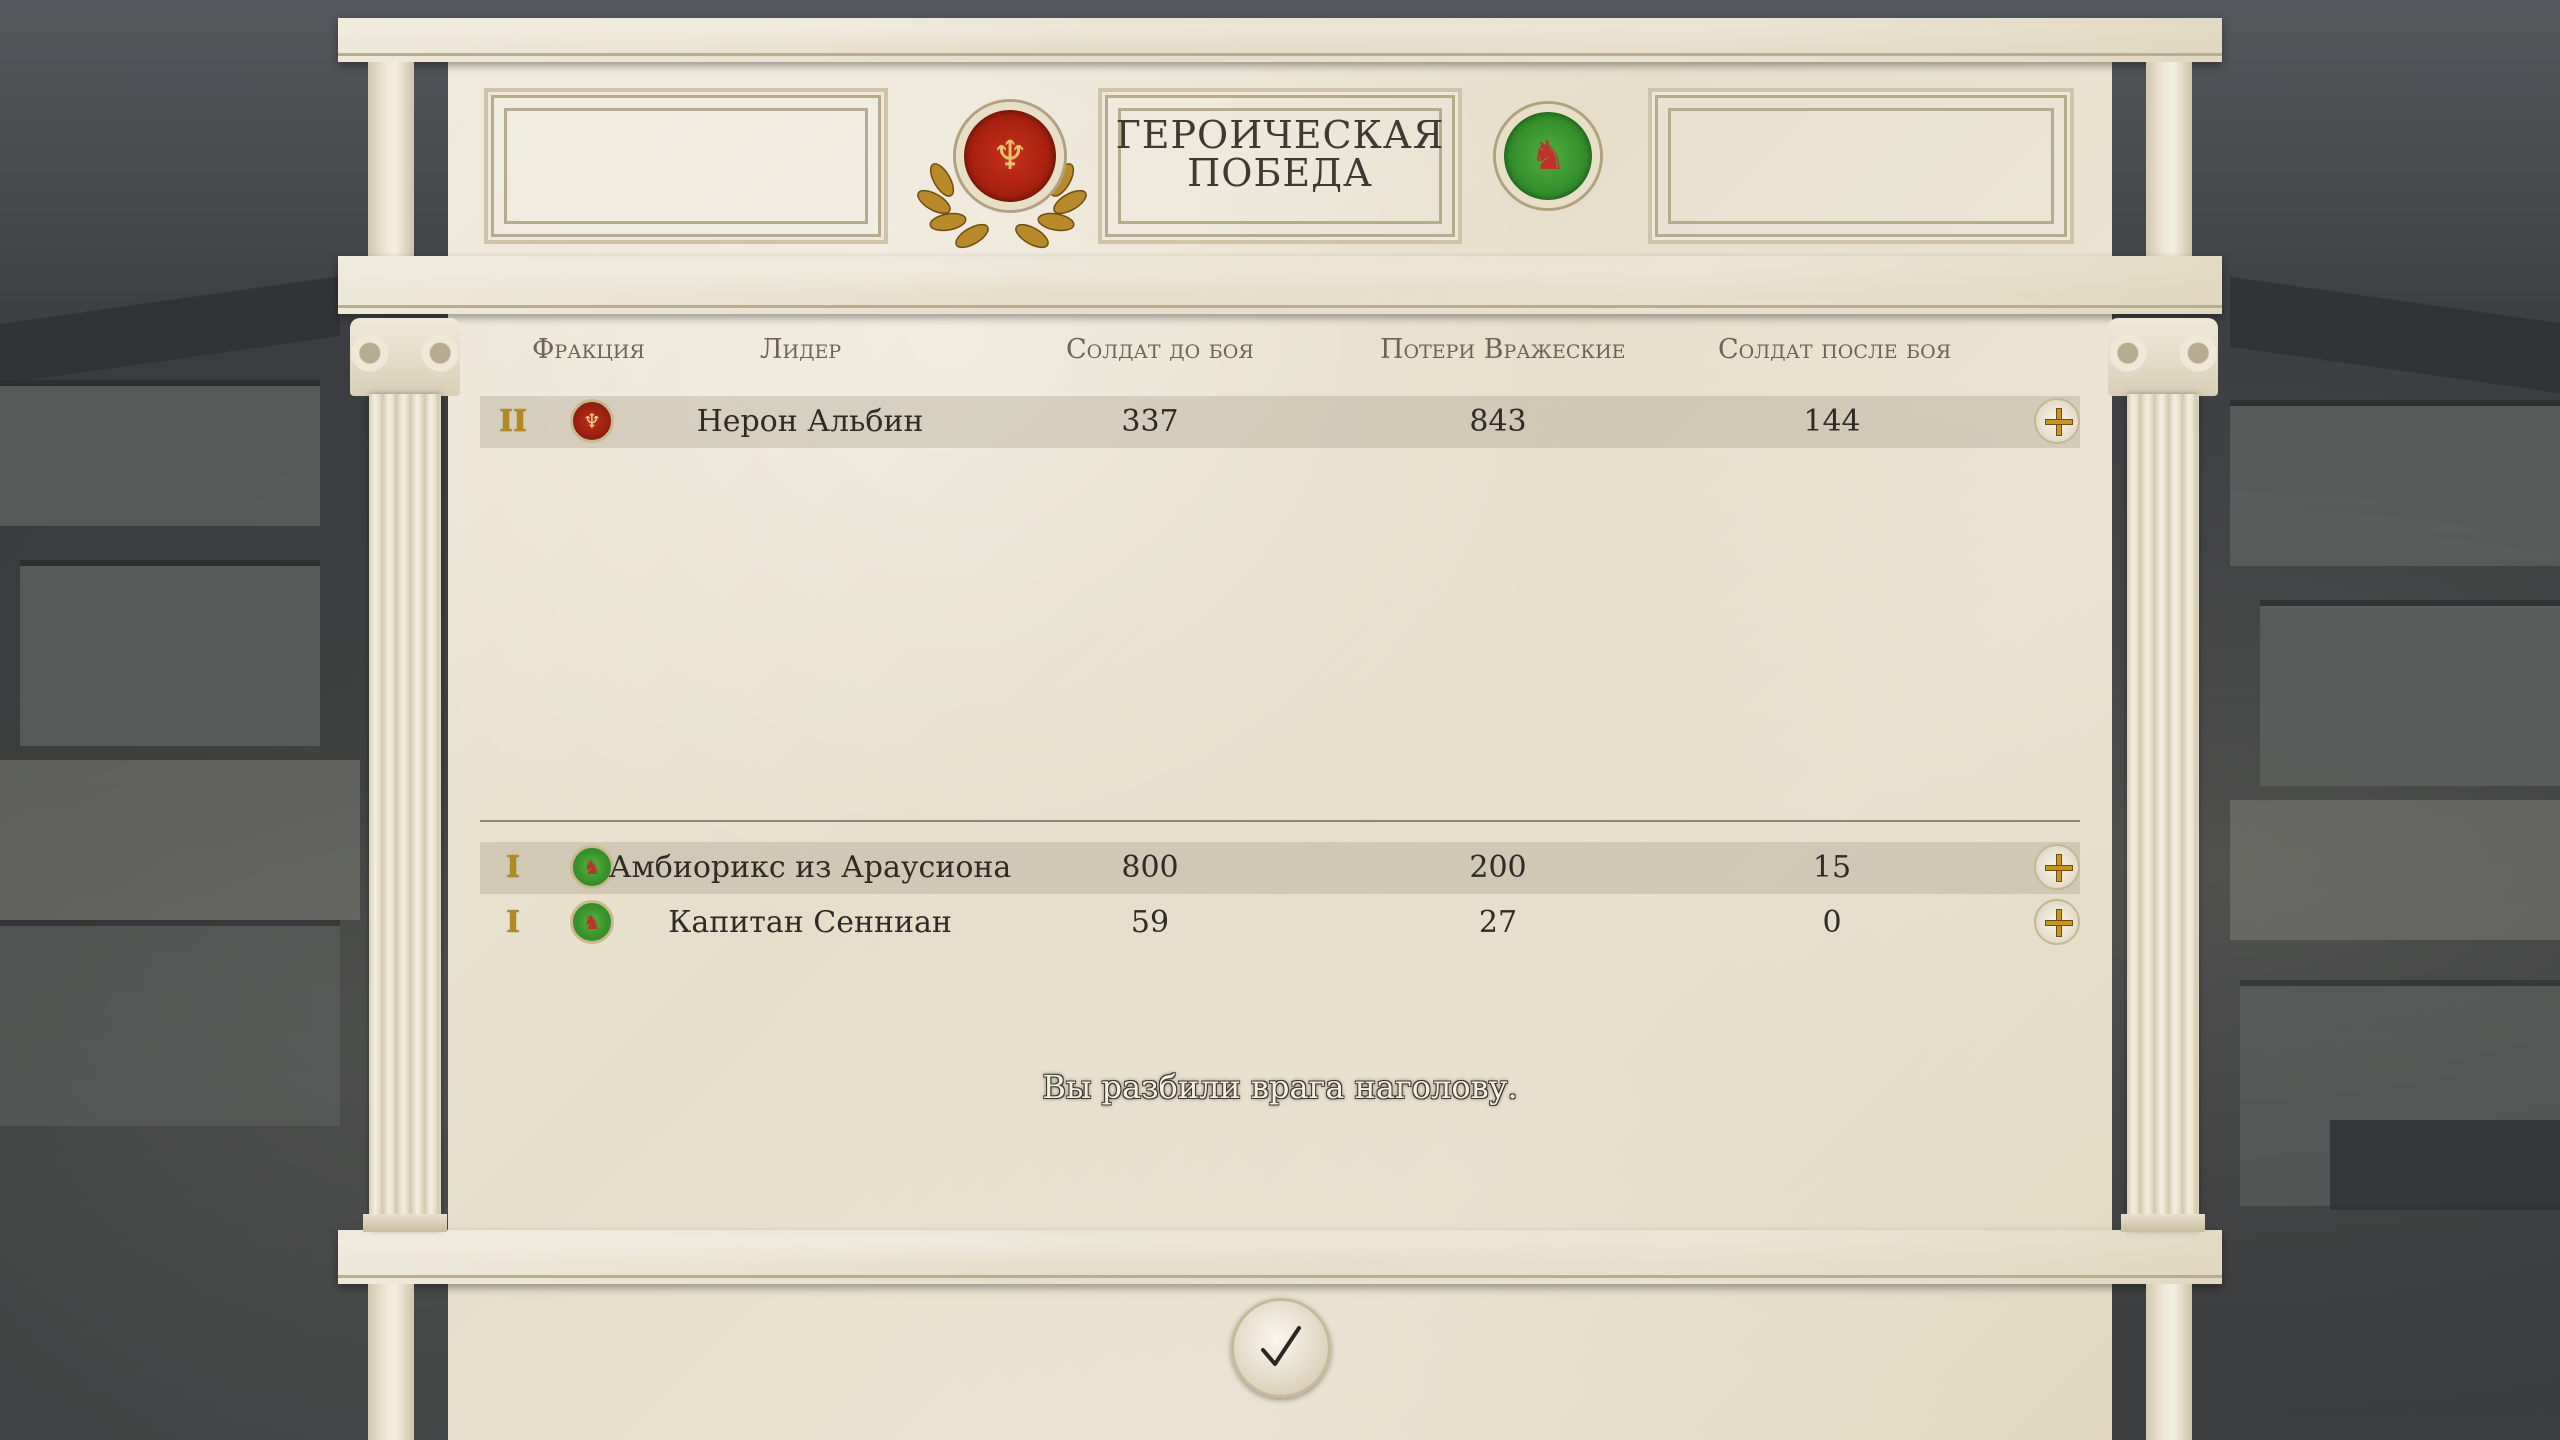 The width and height of the screenshot is (2560, 1440). What do you see at coordinates (1280, 285) in the screenshot?
I see `header-beam` at bounding box center [1280, 285].